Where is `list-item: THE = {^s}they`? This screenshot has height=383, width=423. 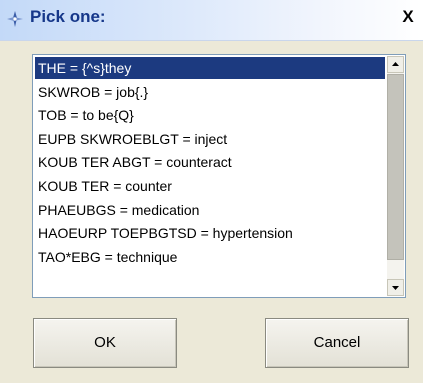 list-item: THE = {^s}they is located at coordinates (210, 68).